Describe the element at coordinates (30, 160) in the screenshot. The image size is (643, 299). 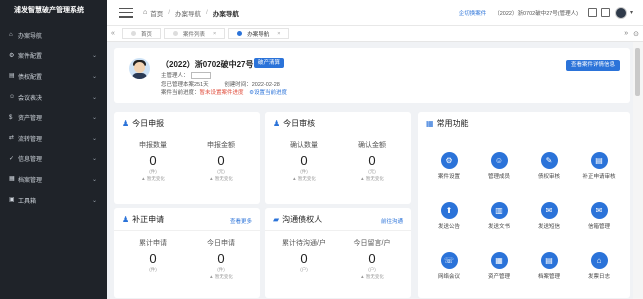
I see `sidebar-item-label: 信息管理` at that location.